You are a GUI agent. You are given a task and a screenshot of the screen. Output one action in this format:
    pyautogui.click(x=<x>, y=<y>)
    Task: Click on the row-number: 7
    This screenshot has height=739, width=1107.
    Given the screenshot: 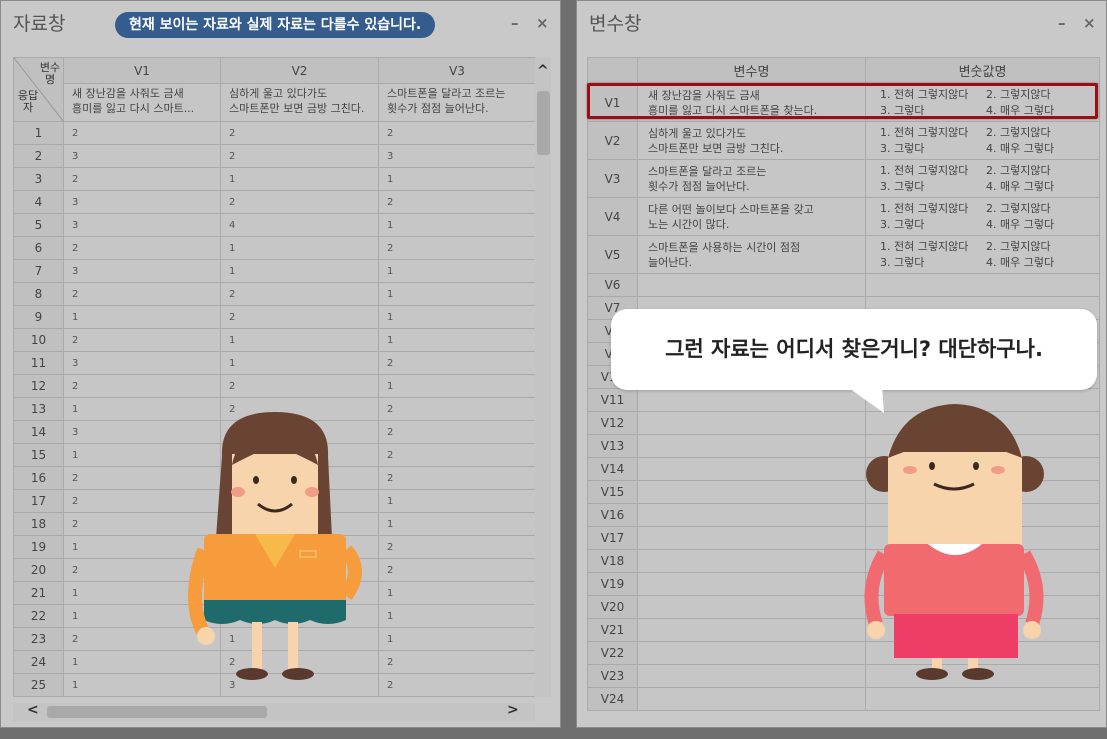 What is the action you would take?
    pyautogui.click(x=38, y=271)
    